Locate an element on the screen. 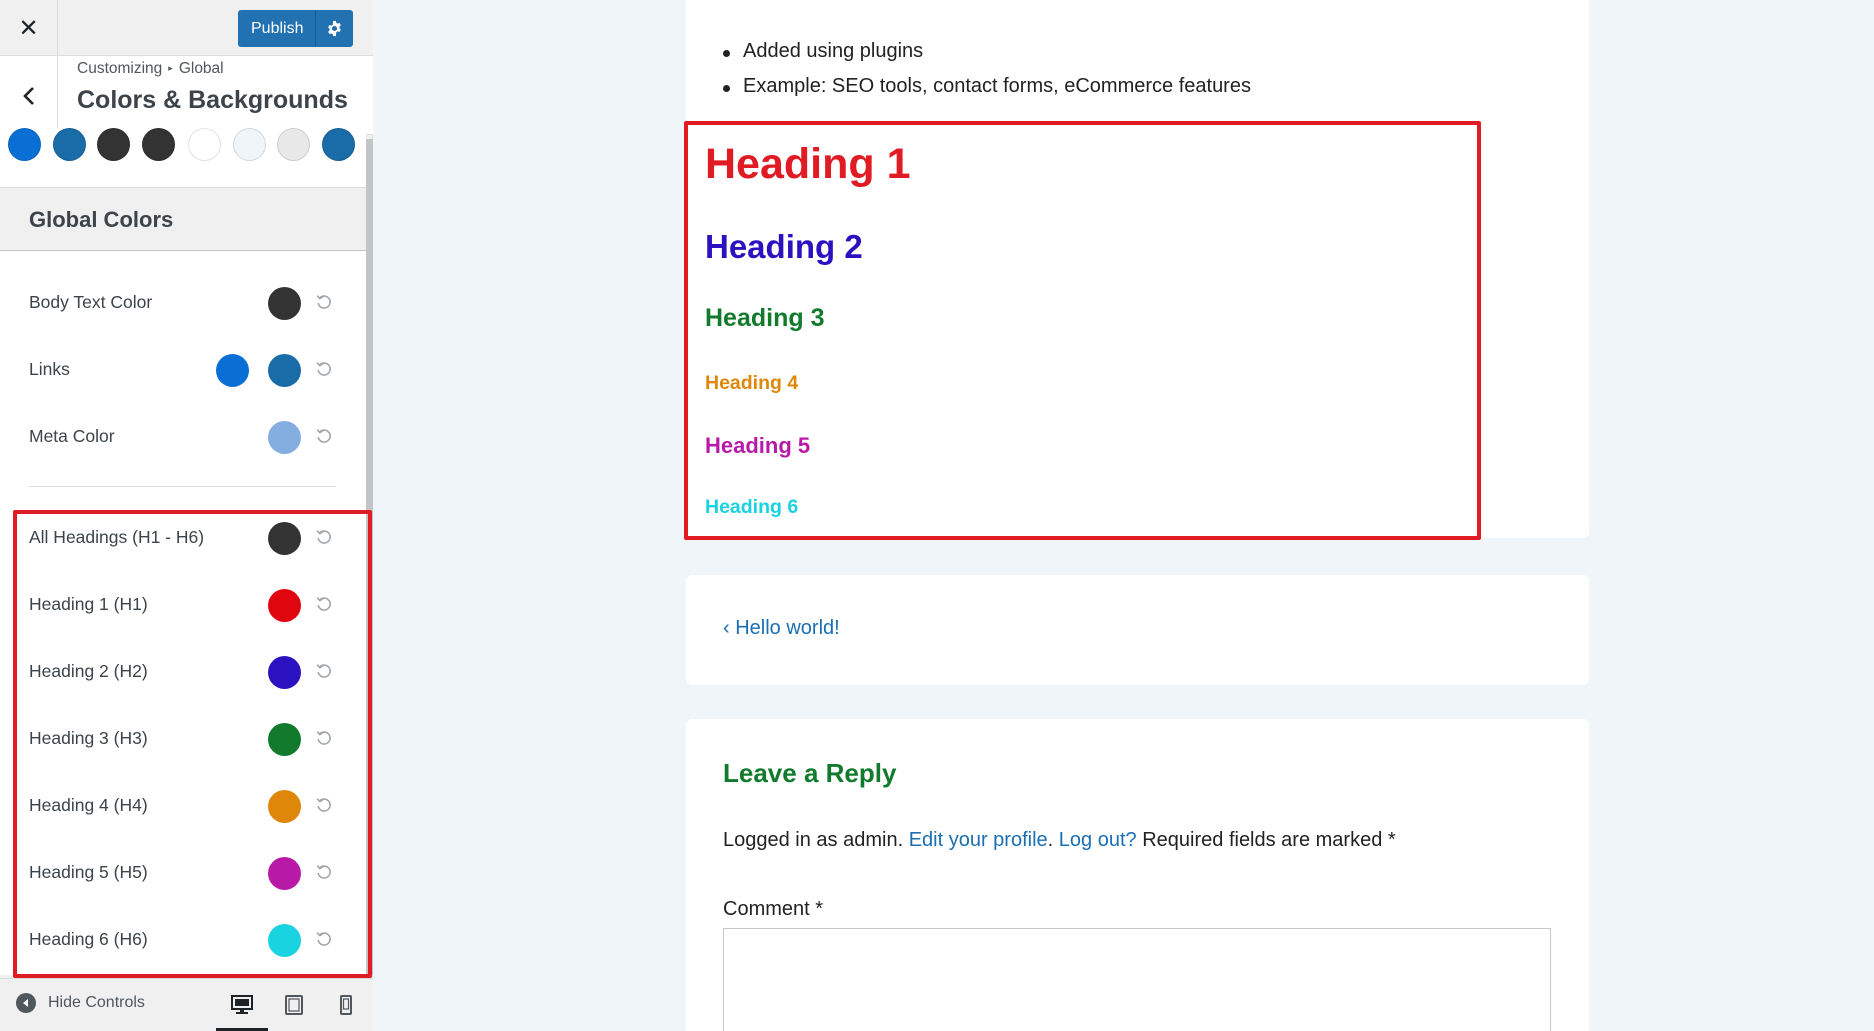 The image size is (1874, 1031). color-control-row: Heading 6 (H6) is located at coordinates (183, 940).